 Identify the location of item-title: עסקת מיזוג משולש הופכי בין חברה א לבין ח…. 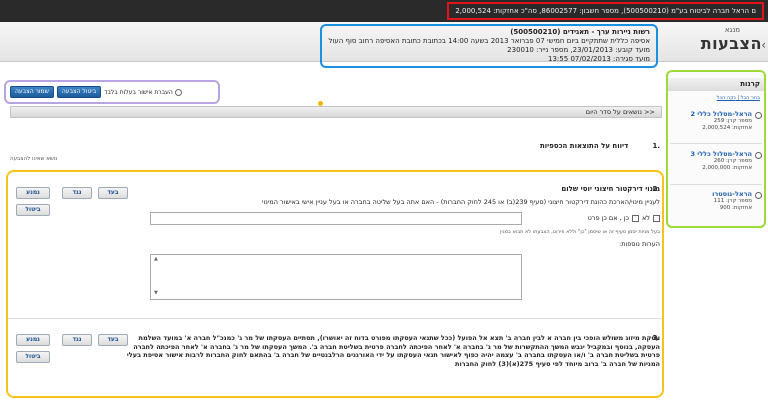
(393, 351).